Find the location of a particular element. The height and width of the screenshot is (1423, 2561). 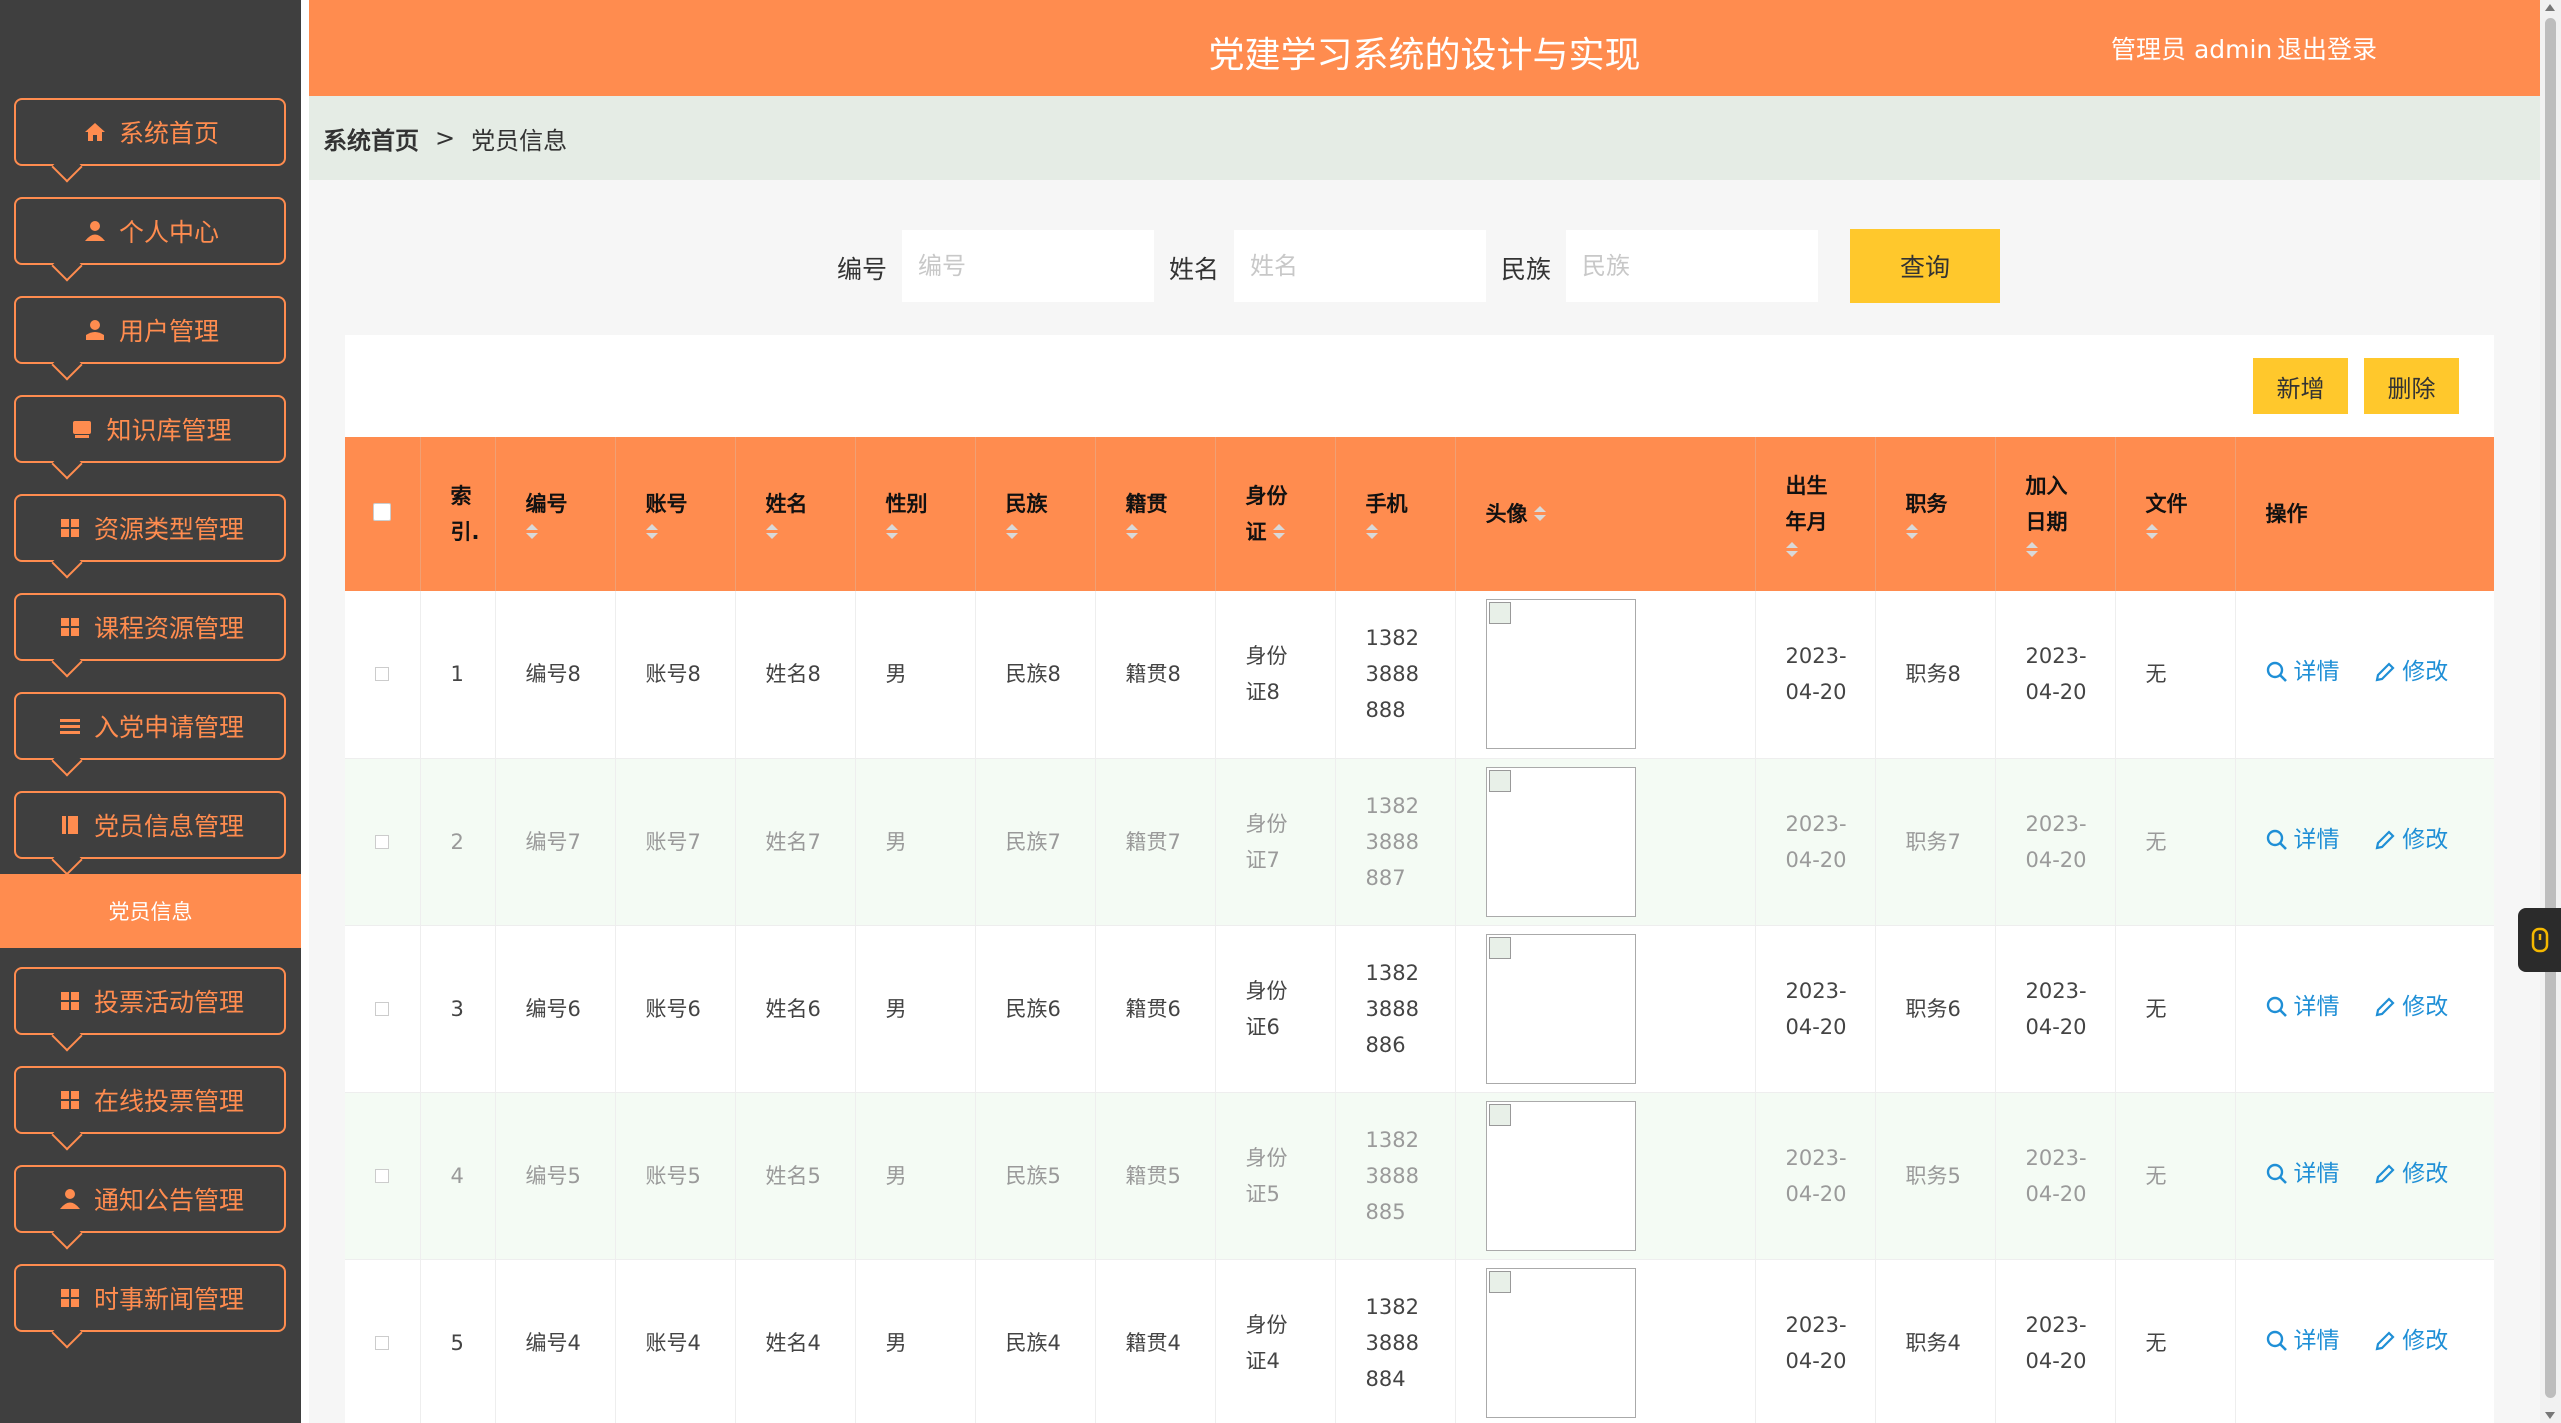

sidebar-item-home: 系统首页 is located at coordinates (150, 132).